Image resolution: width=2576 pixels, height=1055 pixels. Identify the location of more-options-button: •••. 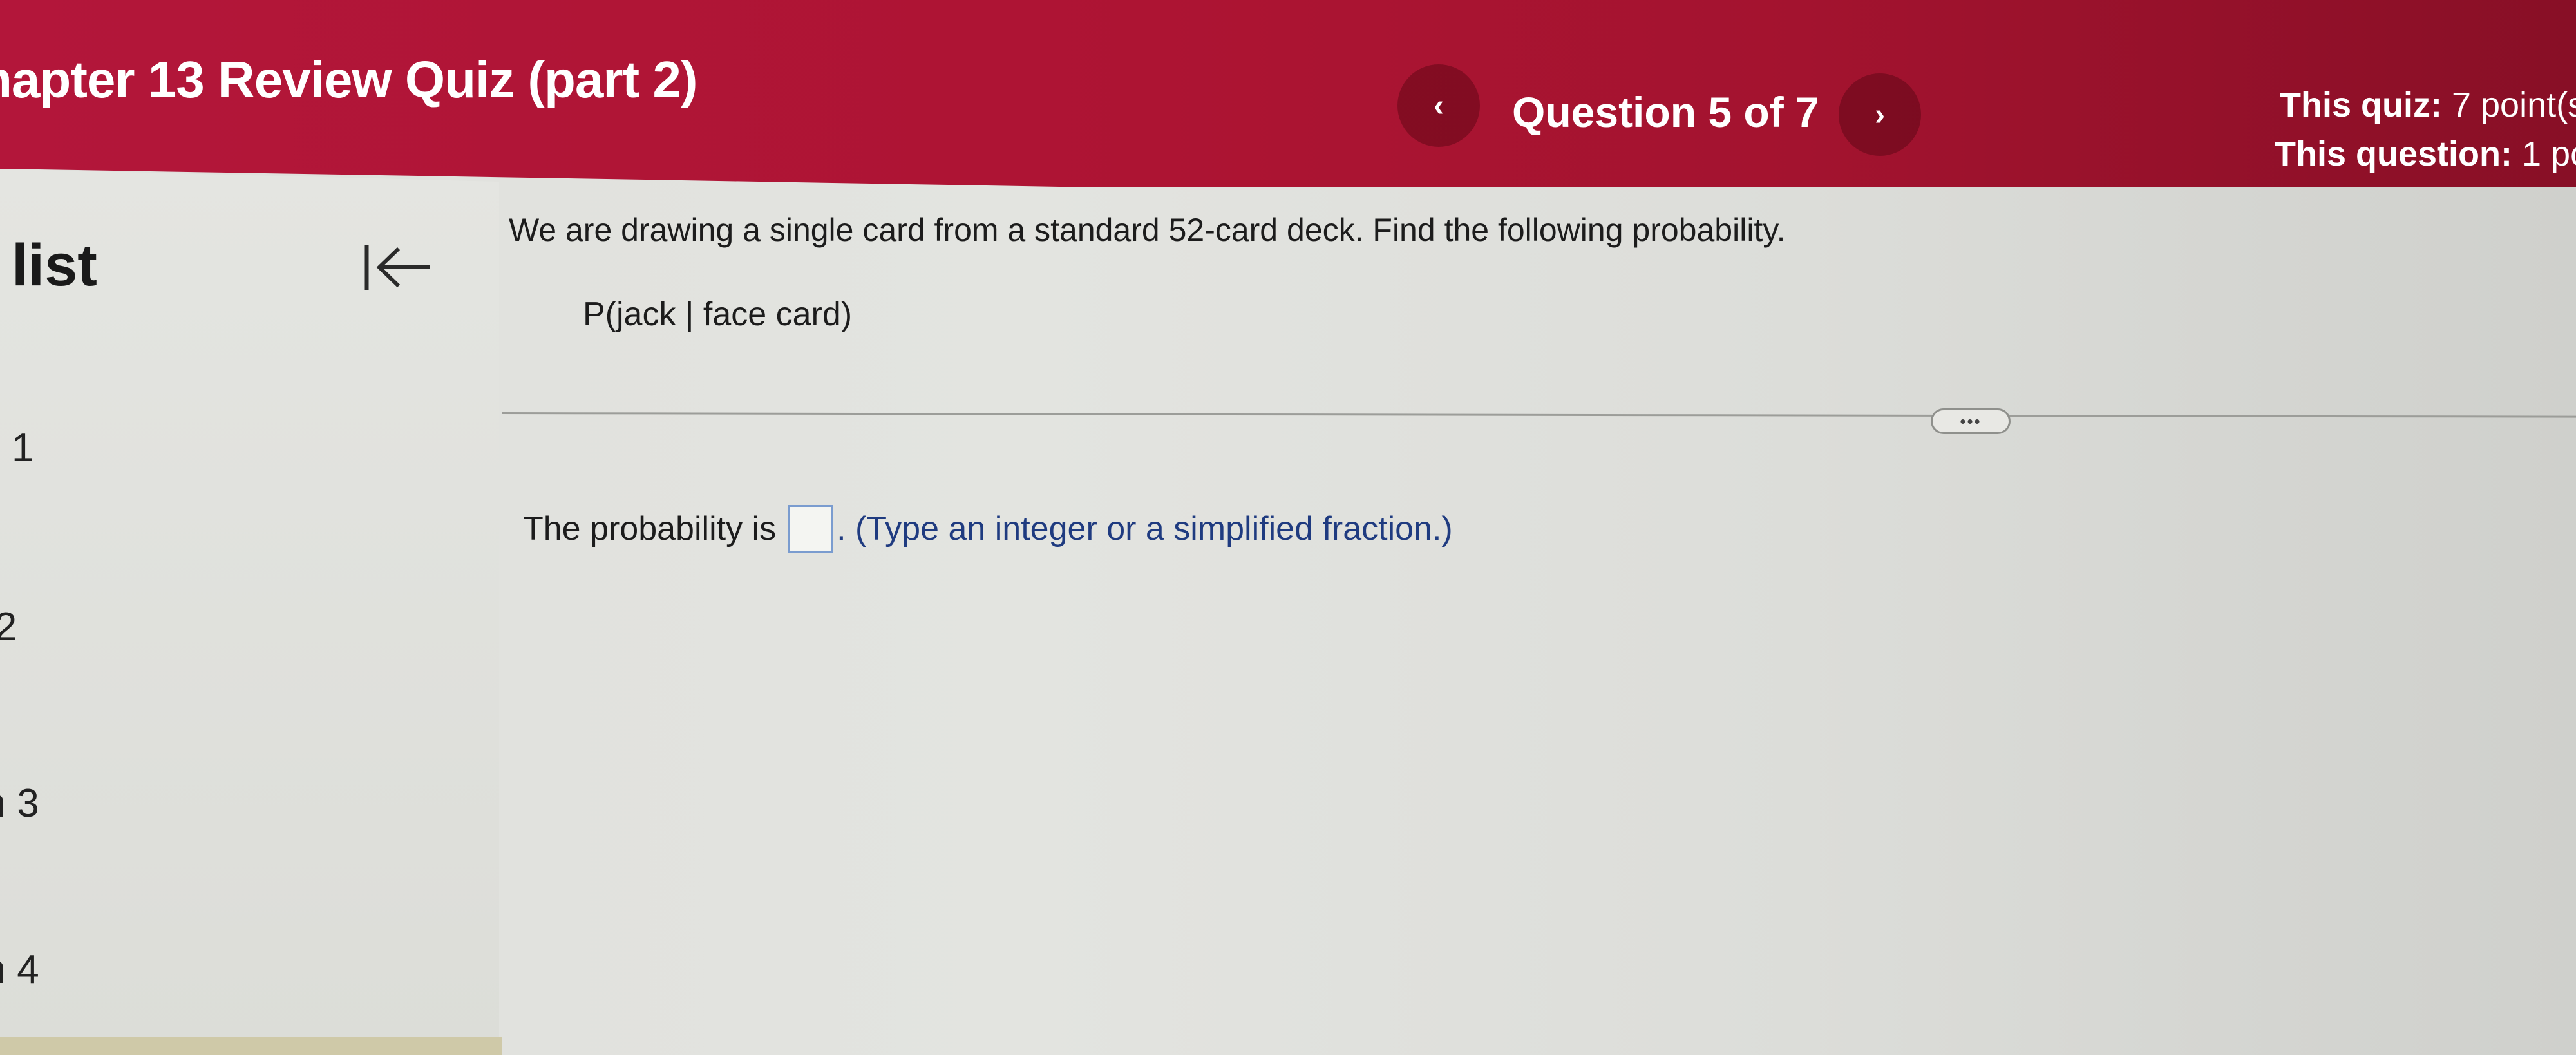
(1971, 421).